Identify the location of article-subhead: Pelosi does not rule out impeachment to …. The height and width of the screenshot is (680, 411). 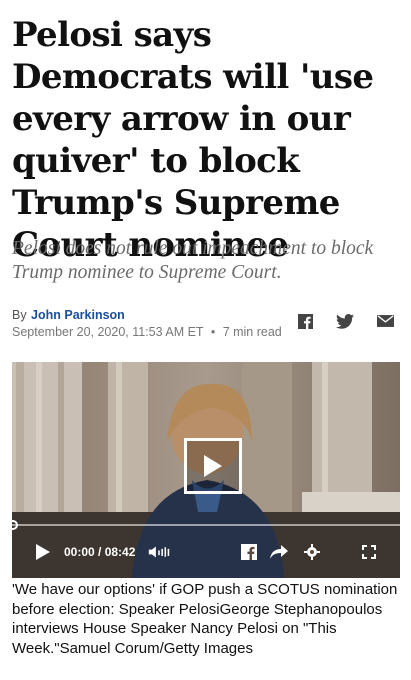
(193, 260).